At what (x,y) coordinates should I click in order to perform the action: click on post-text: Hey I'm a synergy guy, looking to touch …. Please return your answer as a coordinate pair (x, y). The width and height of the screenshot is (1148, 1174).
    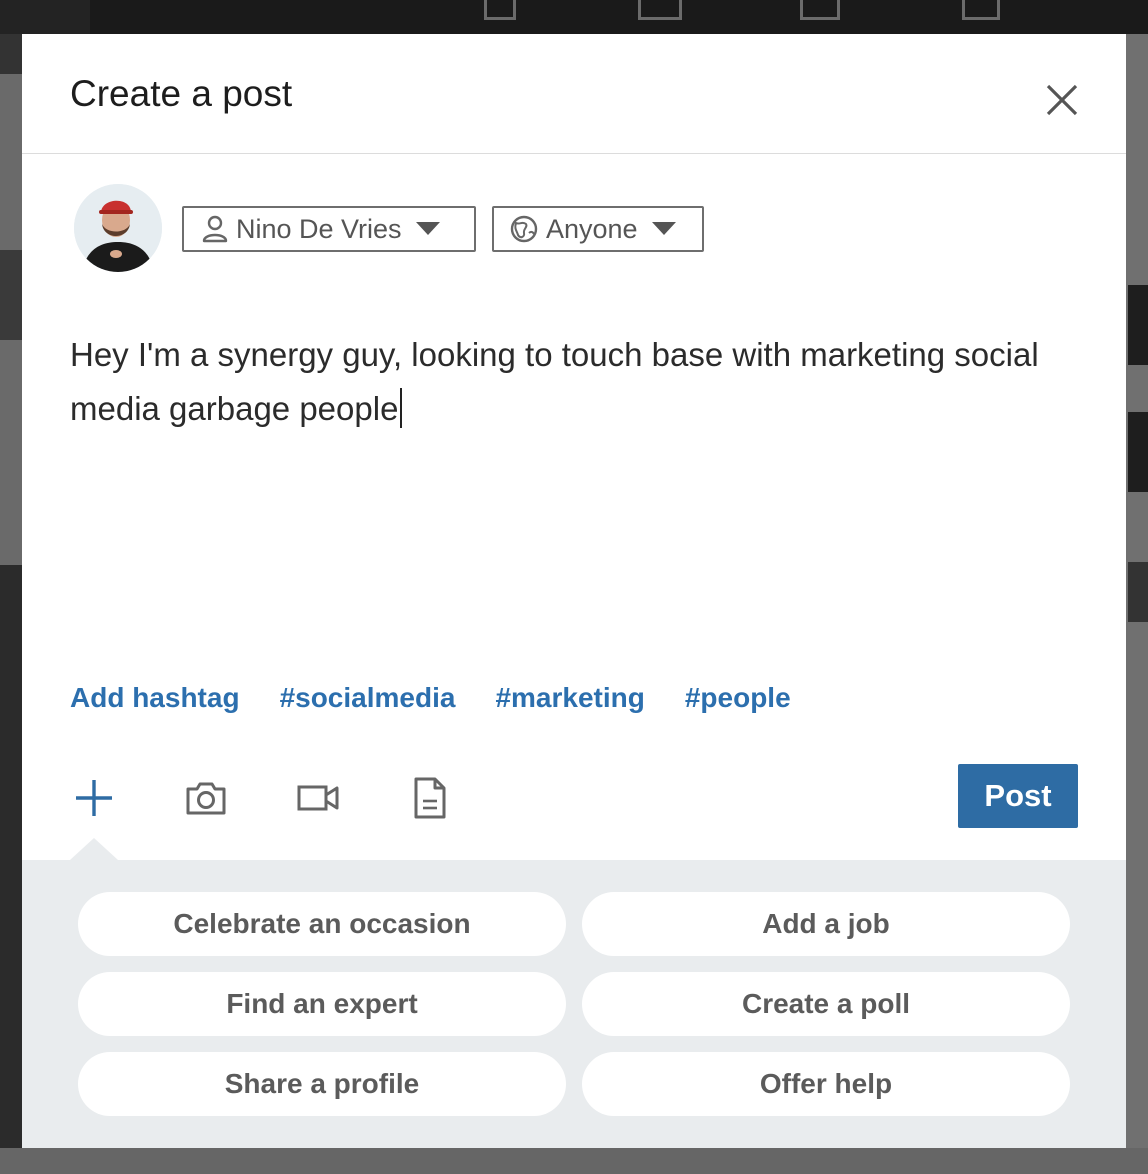
    Looking at the image, I should click on (554, 381).